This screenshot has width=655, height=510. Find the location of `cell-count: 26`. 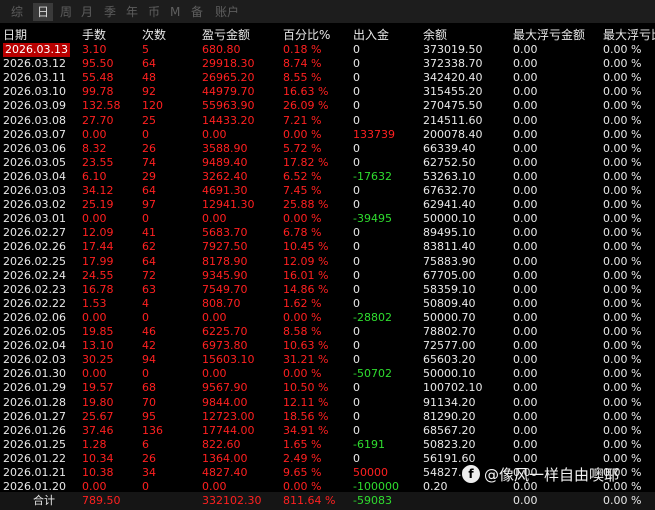

cell-count: 26 is located at coordinates (149, 458).